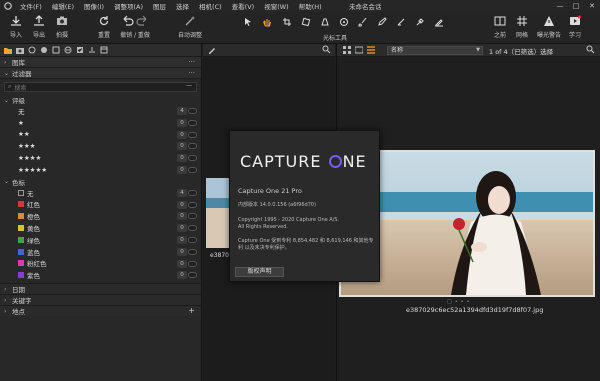  I want to click on color-tag-filter-row: 绿色 0, so click(100, 240).